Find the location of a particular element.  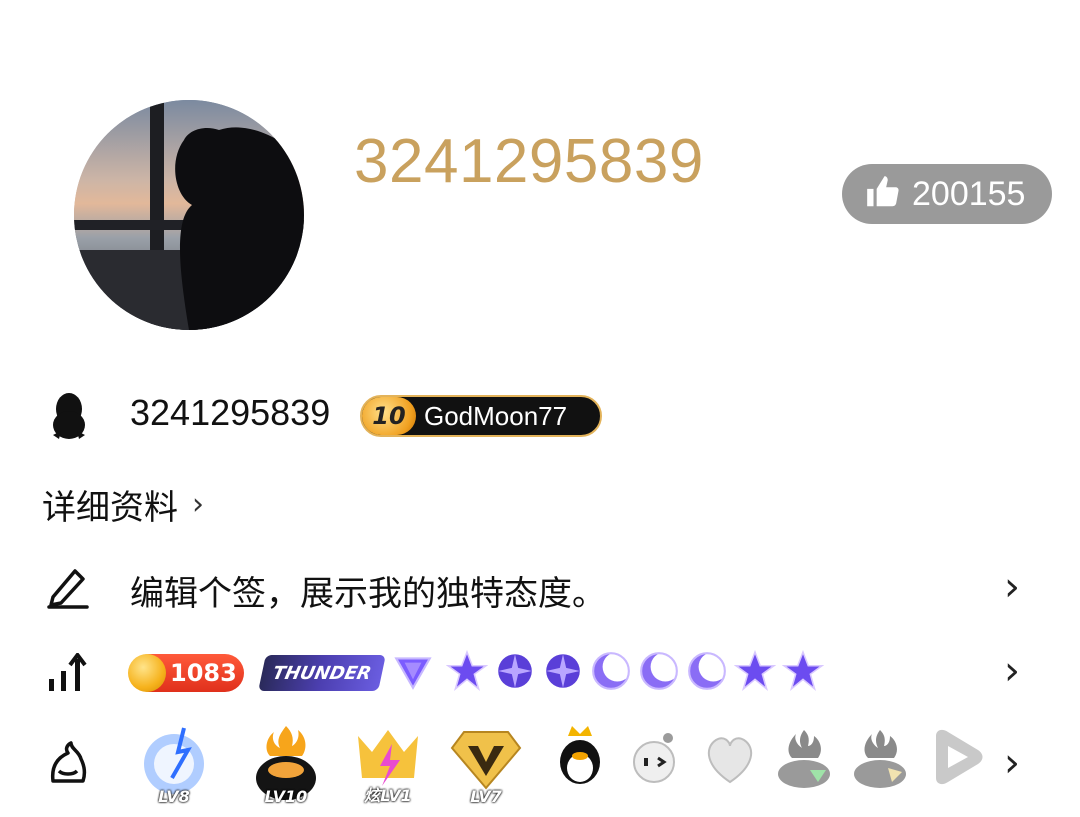

level-nickname-badge: 10 GodMoon77 is located at coordinates (481, 416).